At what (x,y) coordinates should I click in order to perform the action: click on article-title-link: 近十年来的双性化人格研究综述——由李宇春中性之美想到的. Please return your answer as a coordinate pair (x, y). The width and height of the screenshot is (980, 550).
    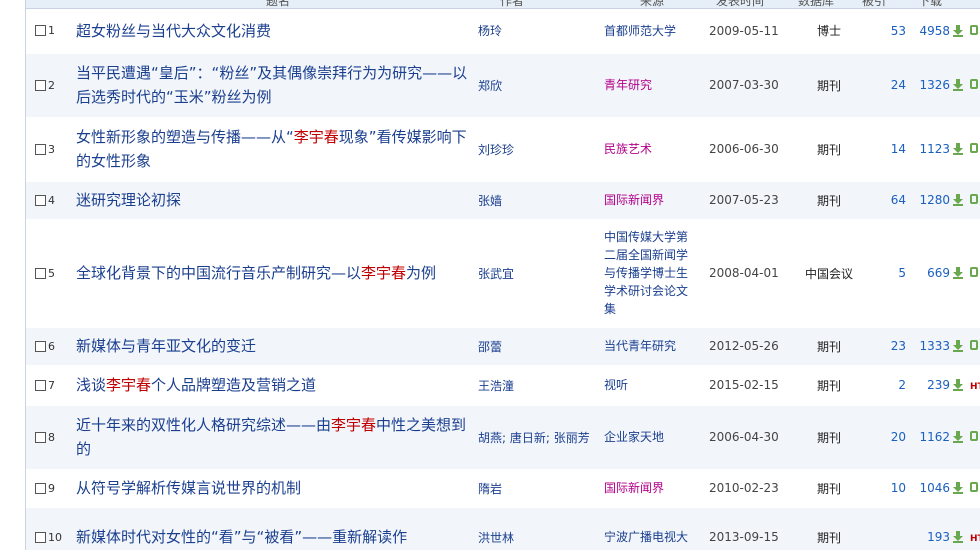
    Looking at the image, I should click on (271, 437).